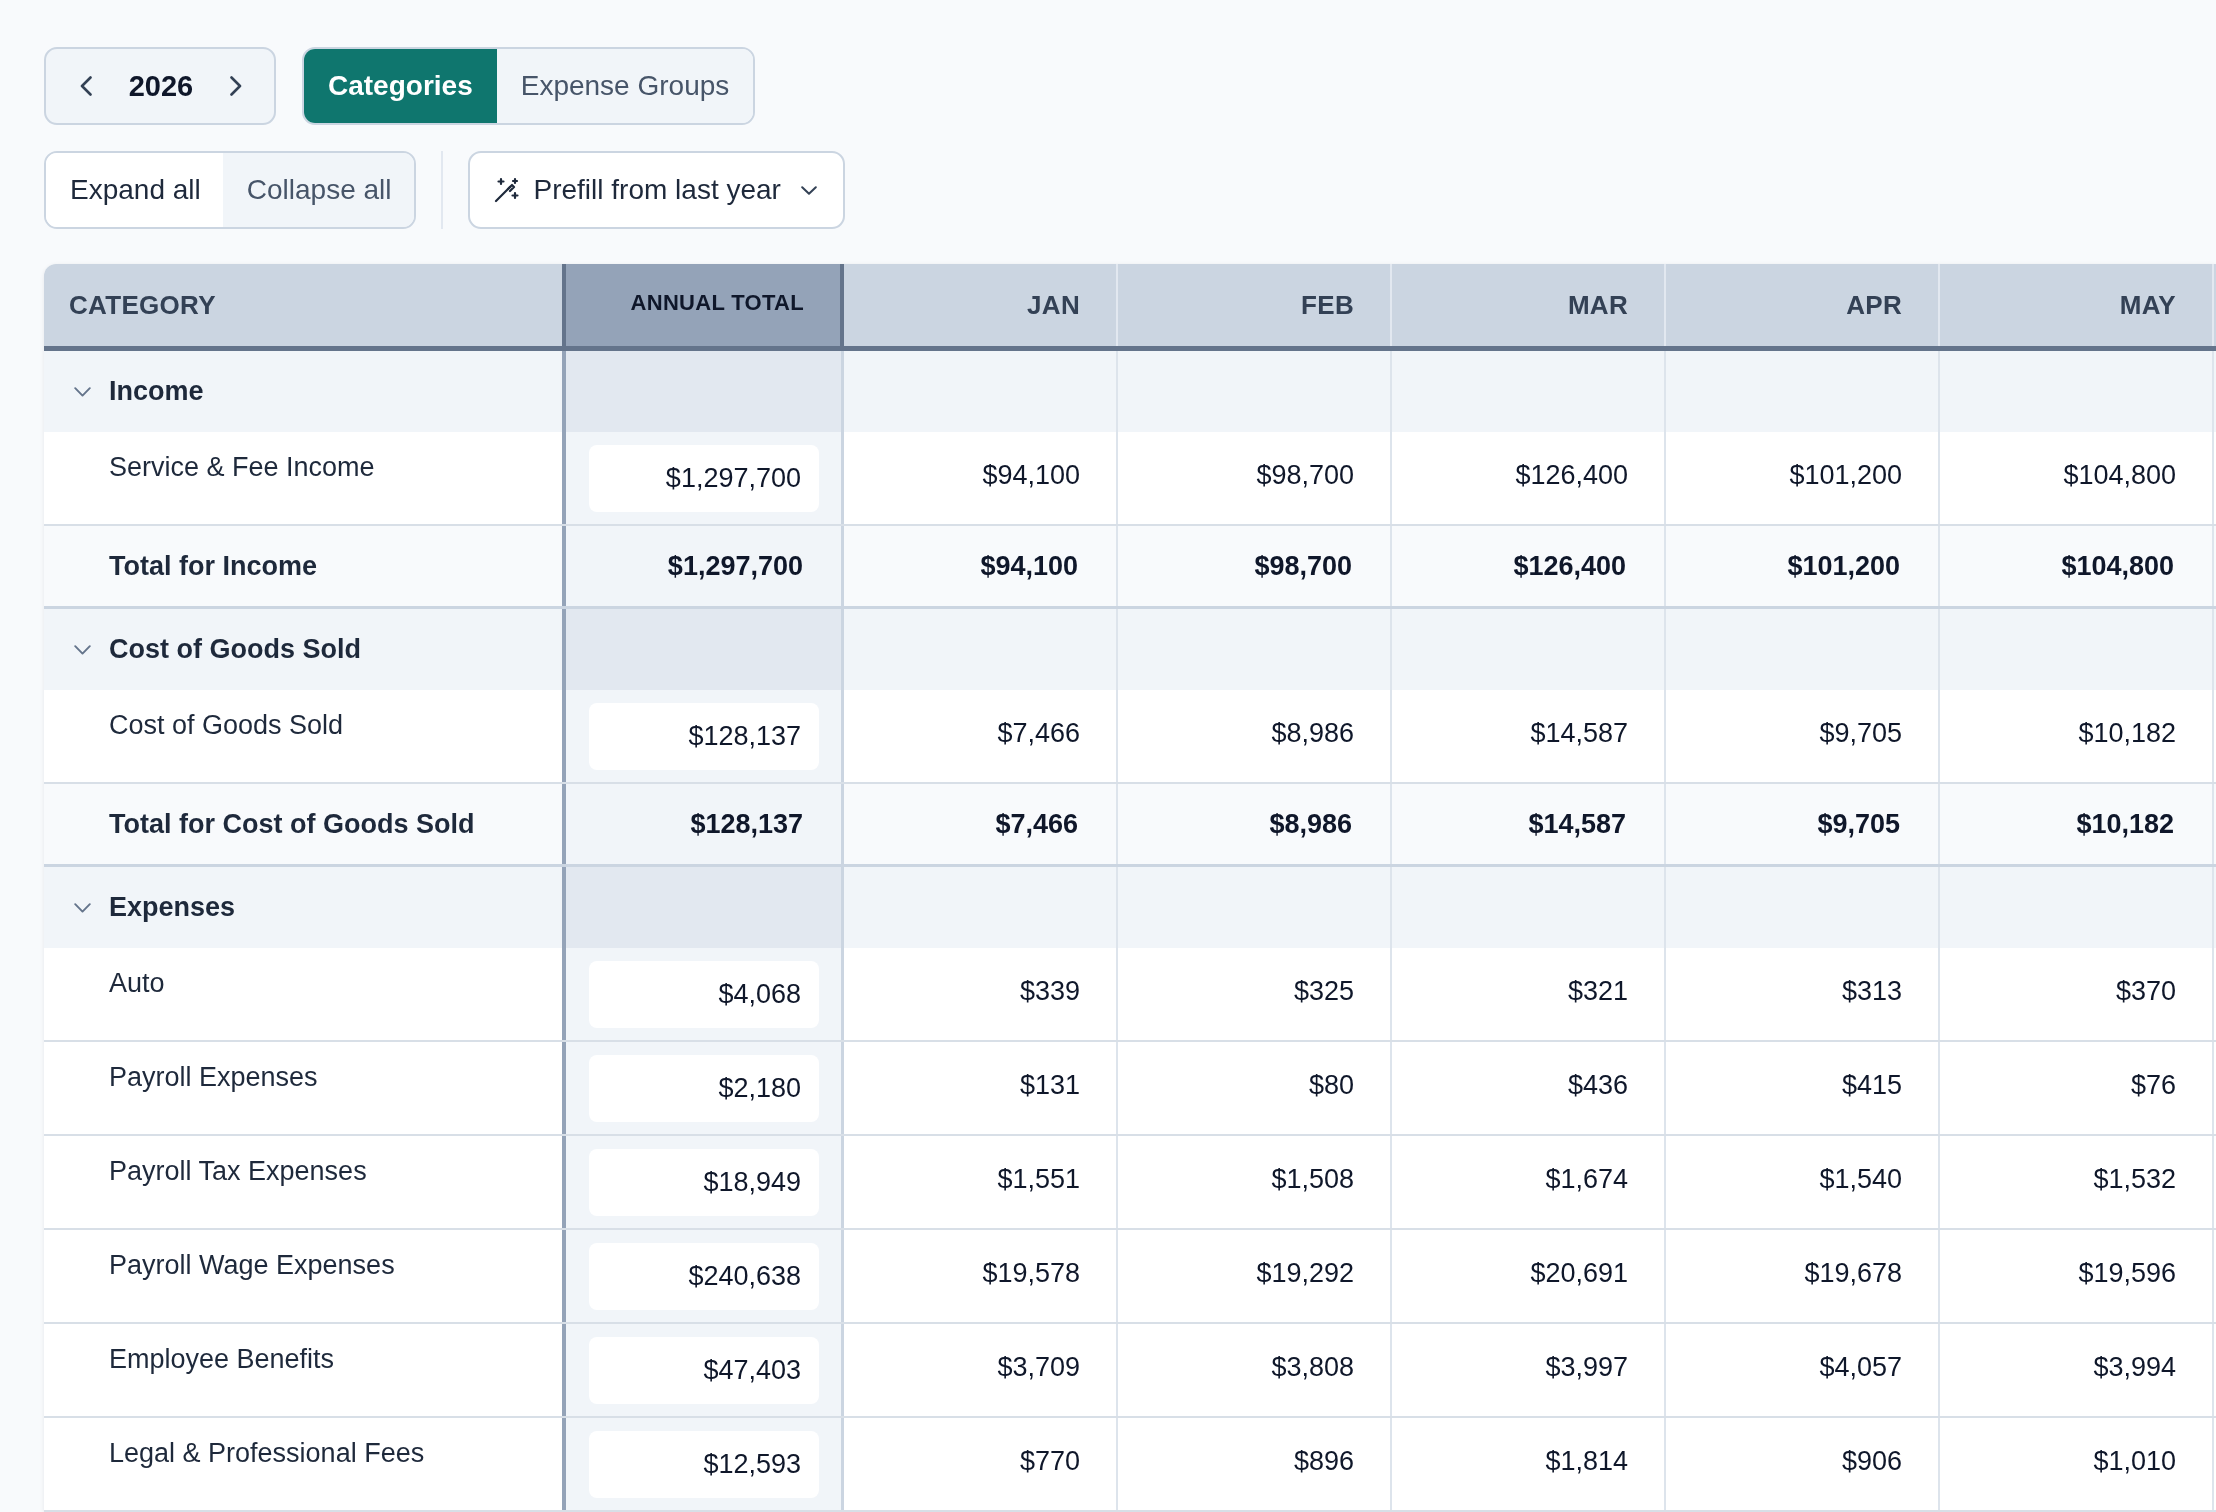 The width and height of the screenshot is (2216, 1512). I want to click on expand-collapse-button: Collapse all, so click(318, 190).